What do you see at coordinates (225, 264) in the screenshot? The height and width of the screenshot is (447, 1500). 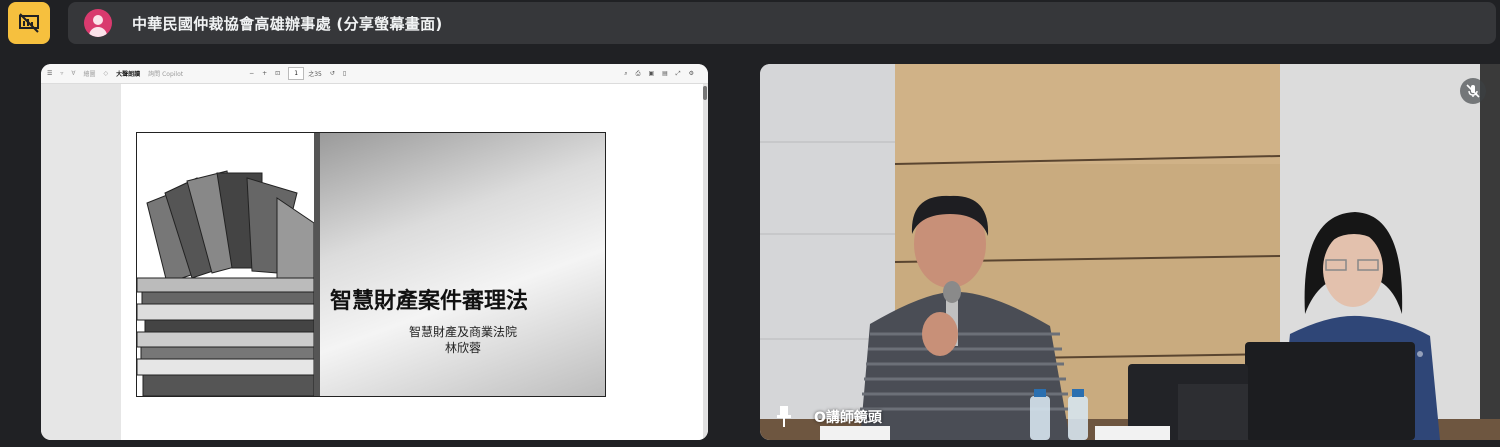 I see `books-illustration` at bounding box center [225, 264].